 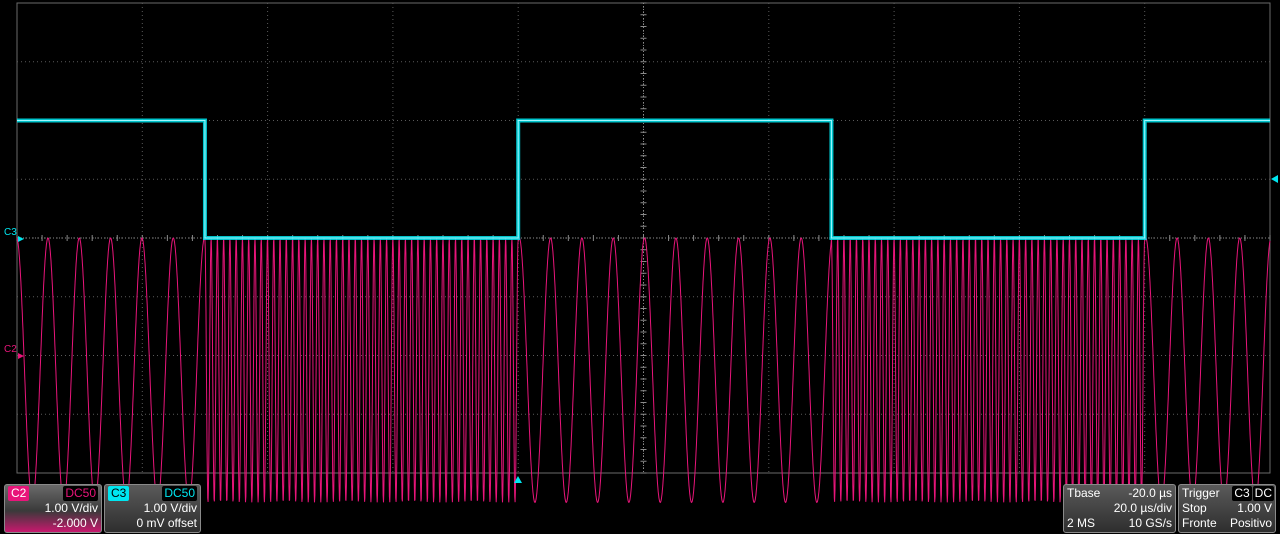 I want to click on trigger-label: Trigger, so click(x=1201, y=493).